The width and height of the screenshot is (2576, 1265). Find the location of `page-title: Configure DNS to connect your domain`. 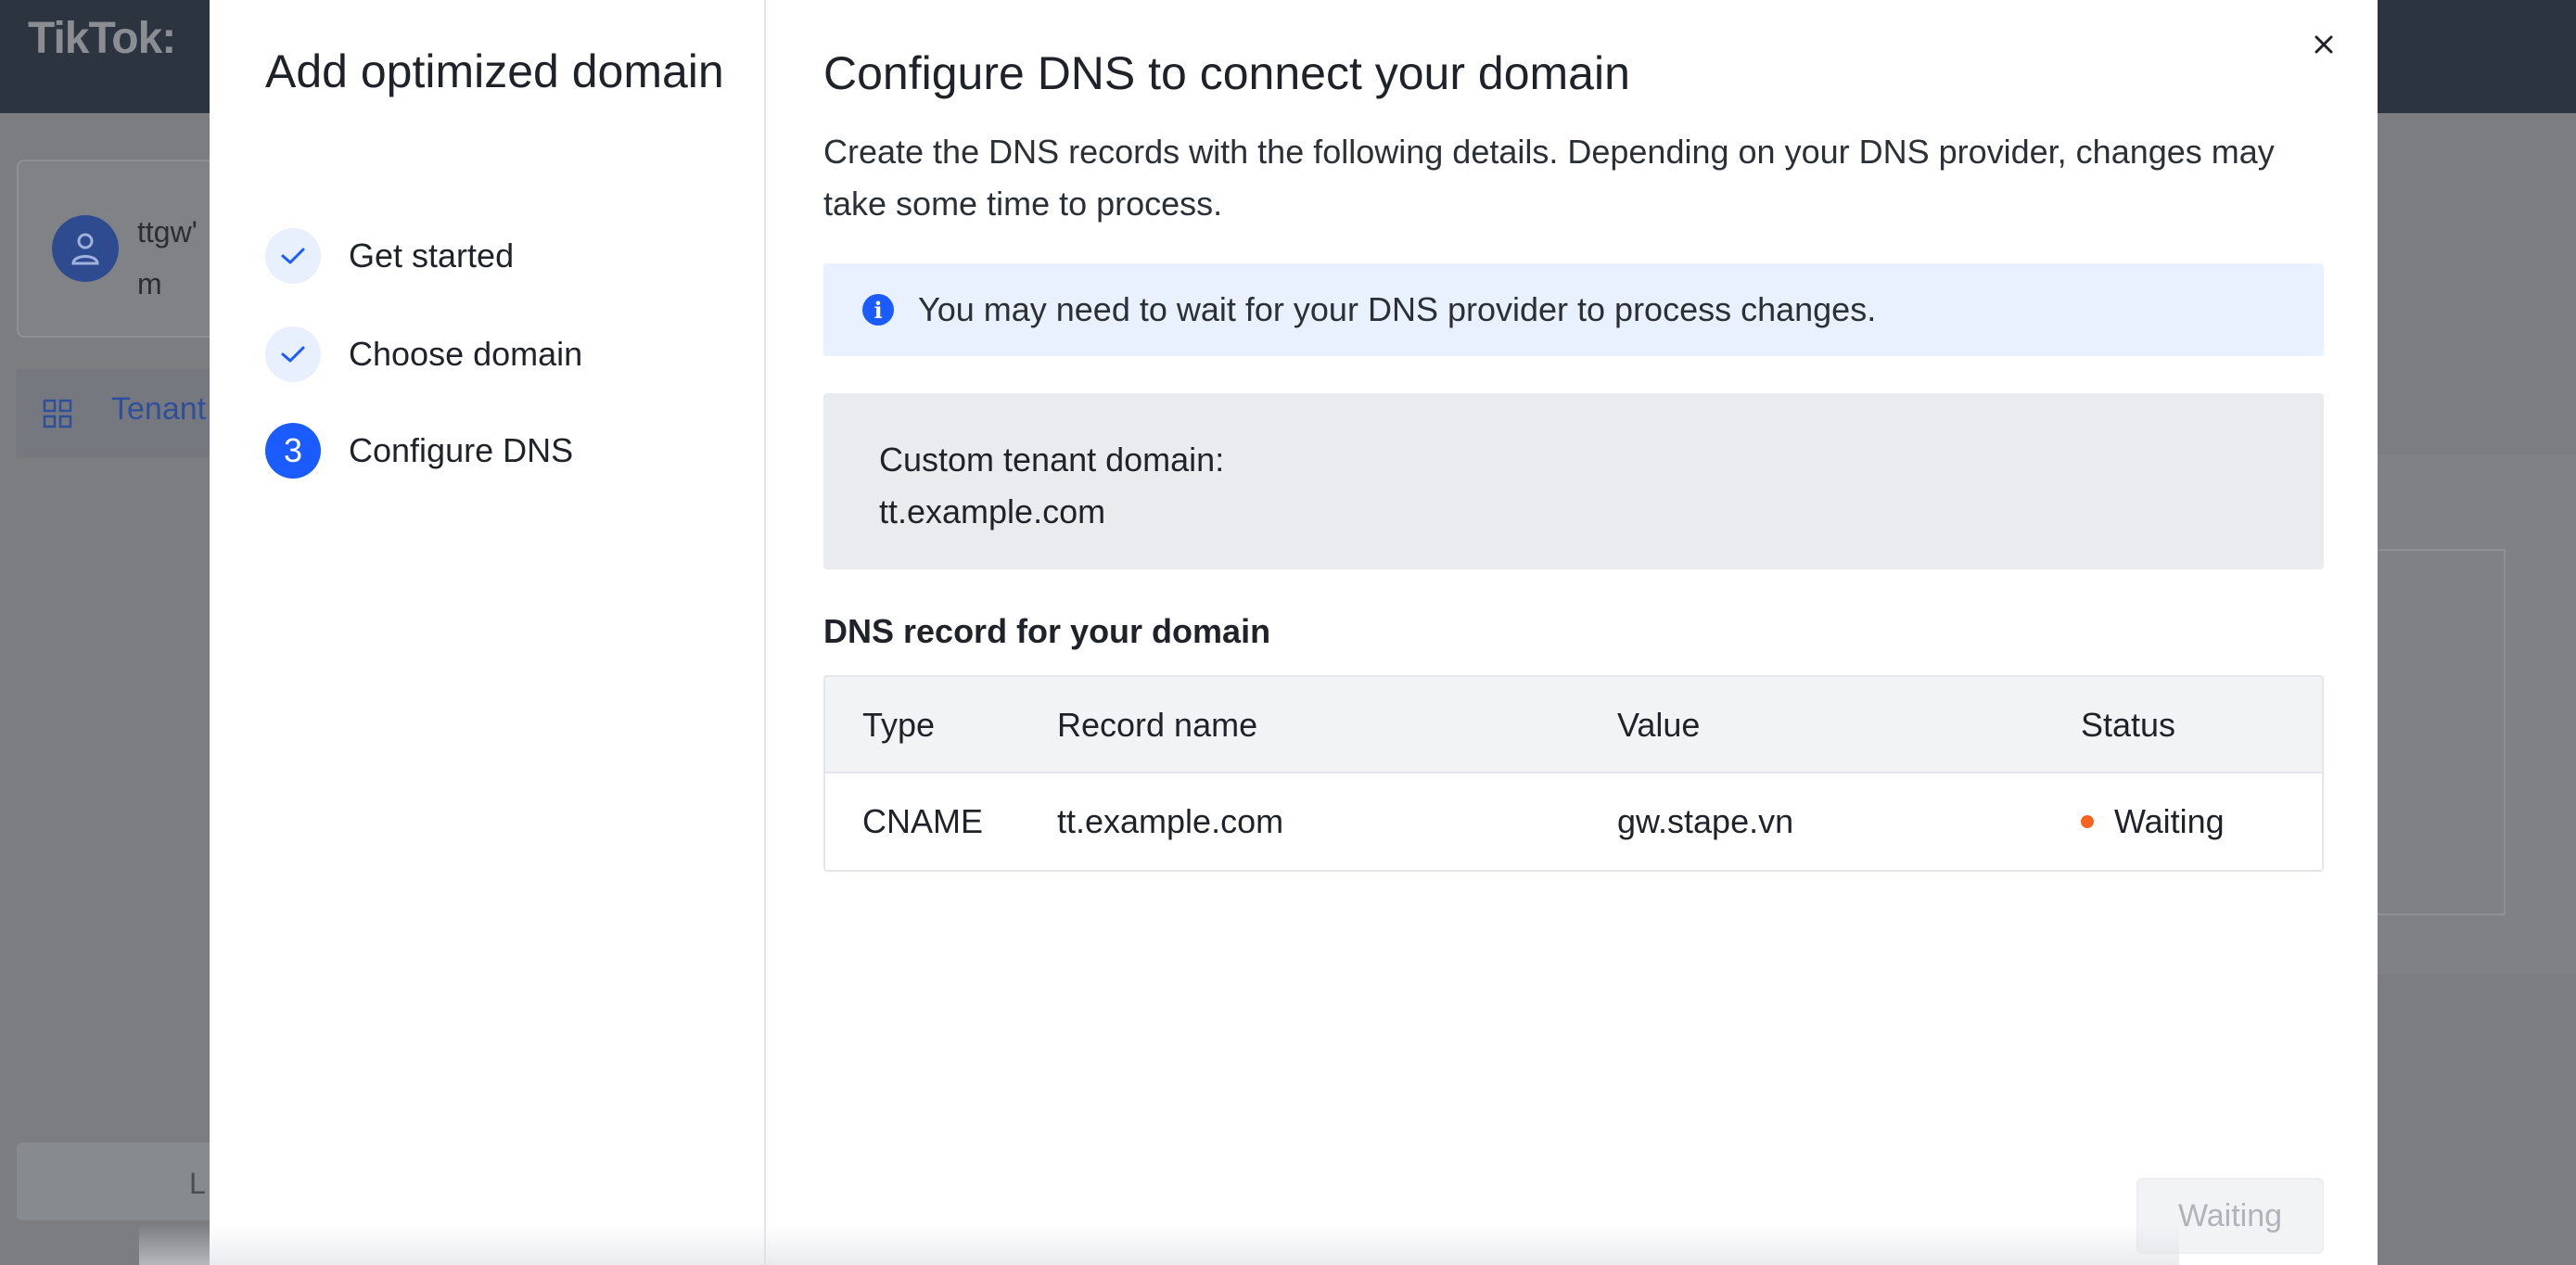

page-title: Configure DNS to connect your domain is located at coordinates (1226, 73).